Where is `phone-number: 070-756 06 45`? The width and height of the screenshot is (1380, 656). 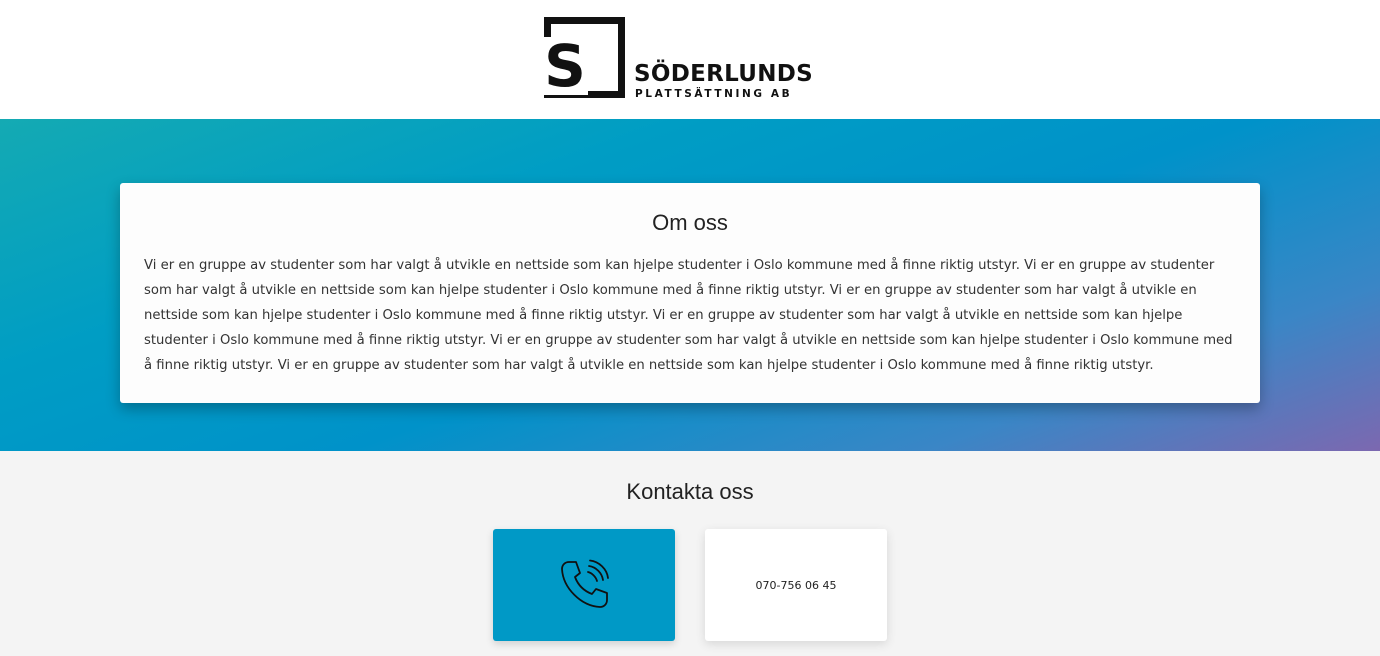
phone-number: 070-756 06 45 is located at coordinates (796, 585).